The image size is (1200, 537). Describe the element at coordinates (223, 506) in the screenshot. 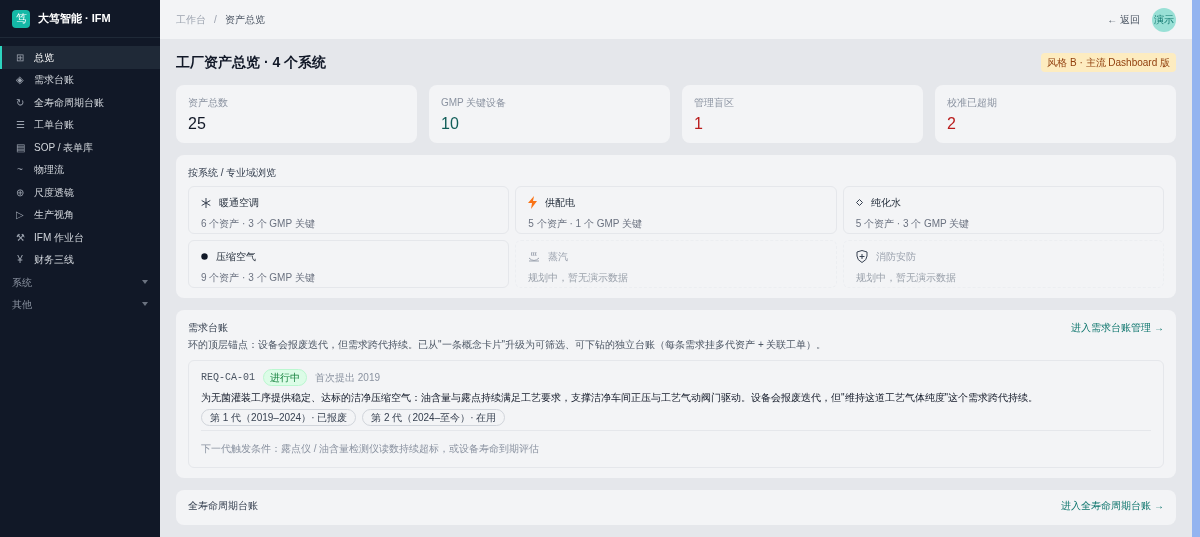

I see `section-title: 全寿命周期台账` at that location.